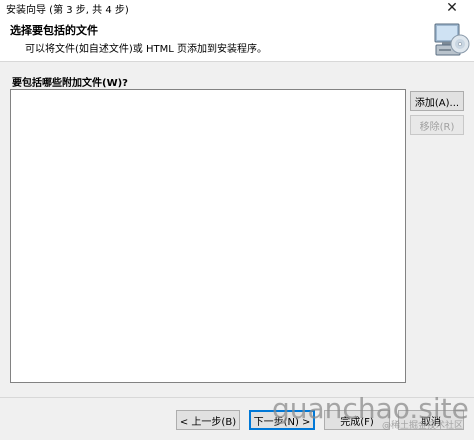 This screenshot has height=440, width=474. What do you see at coordinates (208, 420) in the screenshot?
I see `back-button: < 上一步(B)` at bounding box center [208, 420].